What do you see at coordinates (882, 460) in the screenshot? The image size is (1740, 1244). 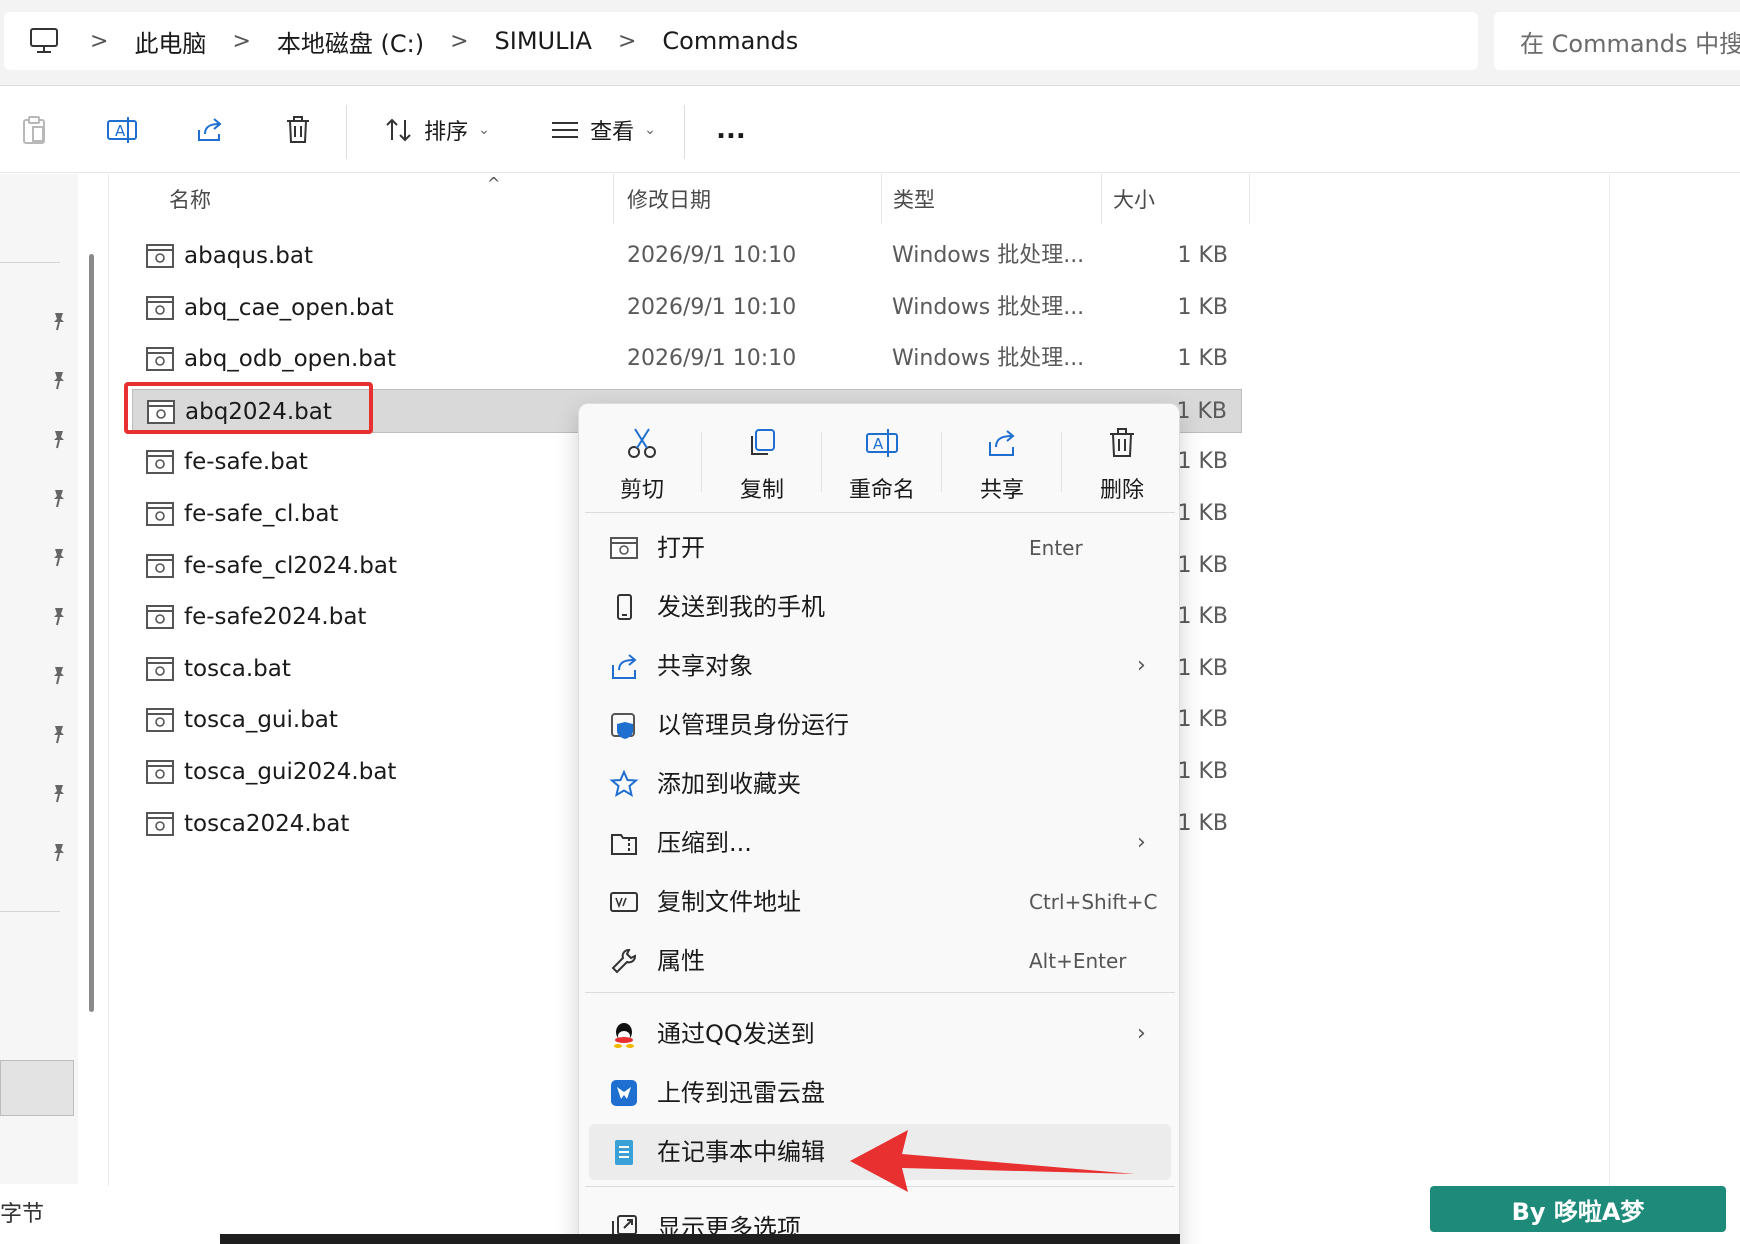 I see `rename-button: A 重命名` at bounding box center [882, 460].